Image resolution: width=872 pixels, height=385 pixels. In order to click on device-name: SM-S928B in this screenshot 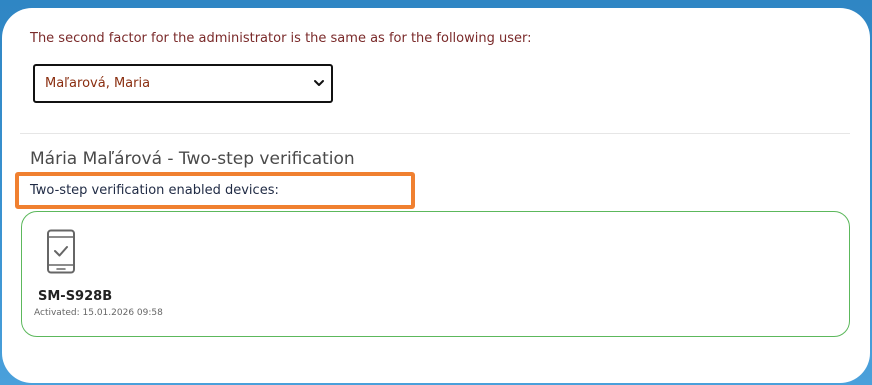, I will do `click(75, 296)`.